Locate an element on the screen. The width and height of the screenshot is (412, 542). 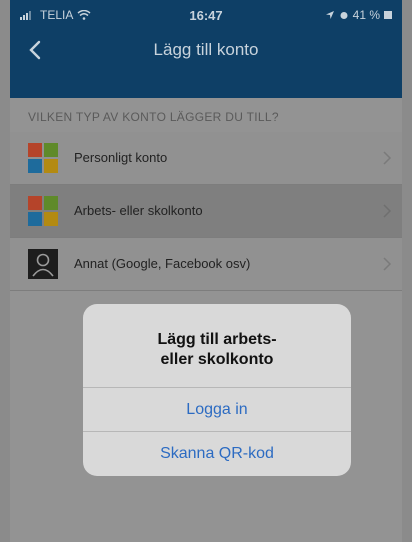
scan-qr-button: Skanna QR-kod is located at coordinates (217, 454).